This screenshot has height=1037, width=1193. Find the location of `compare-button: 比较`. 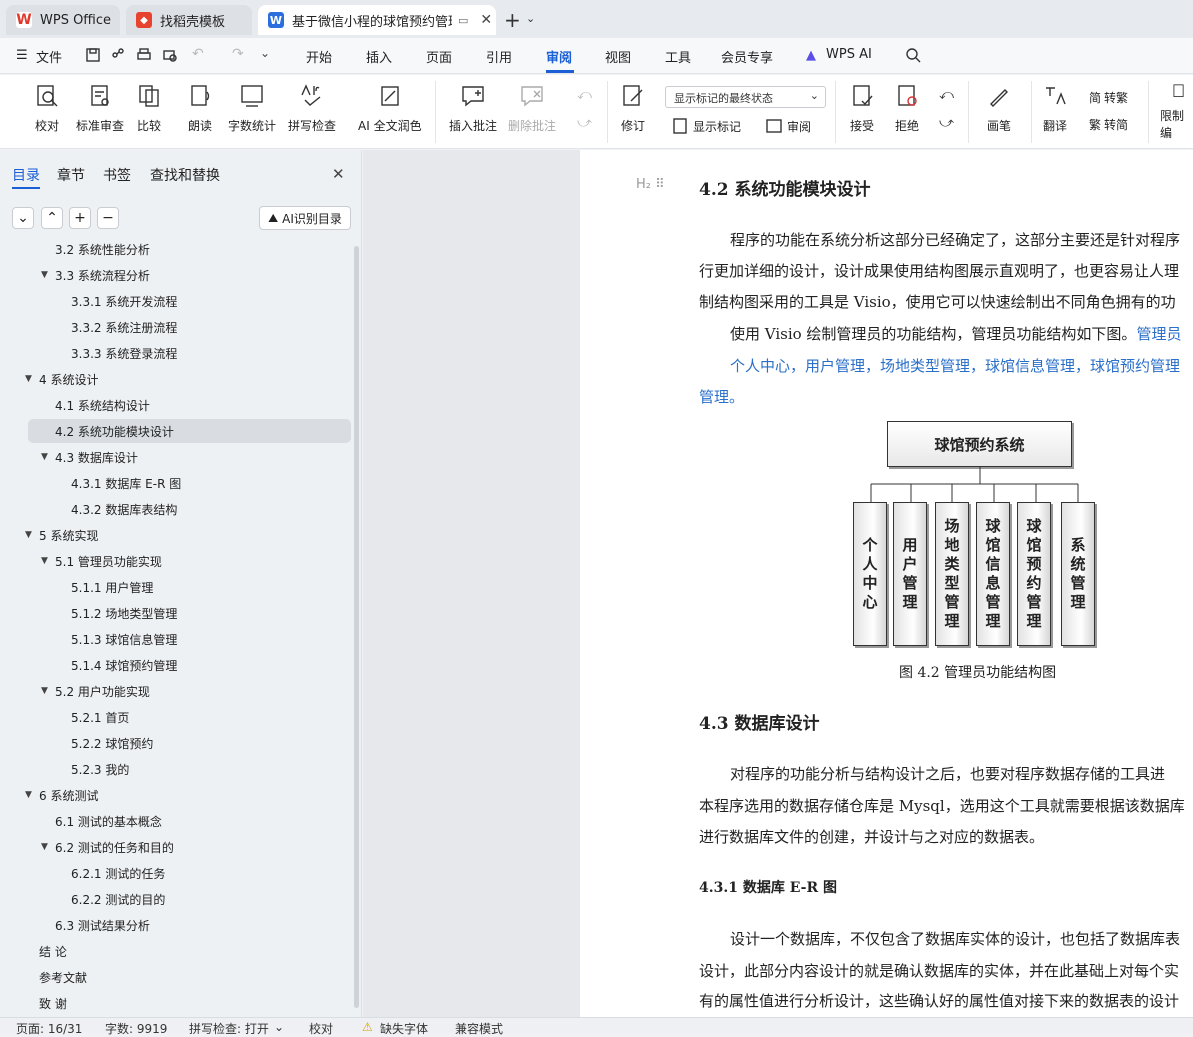

compare-button: 比较 is located at coordinates (149, 112).